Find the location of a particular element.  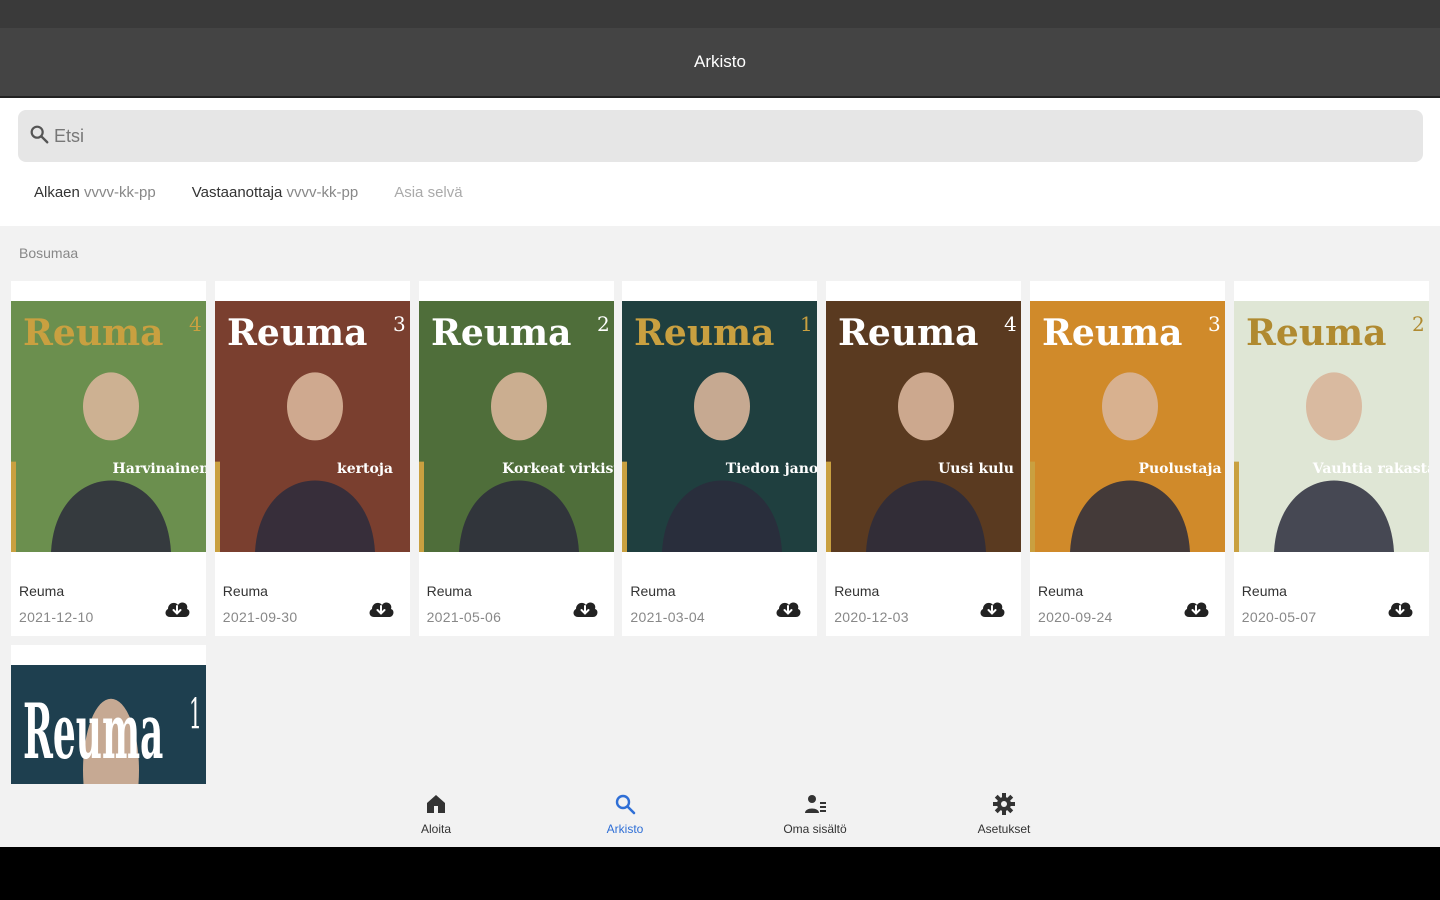

cover-image: Reuma 4 Uusi kulu is located at coordinates (924, 426).